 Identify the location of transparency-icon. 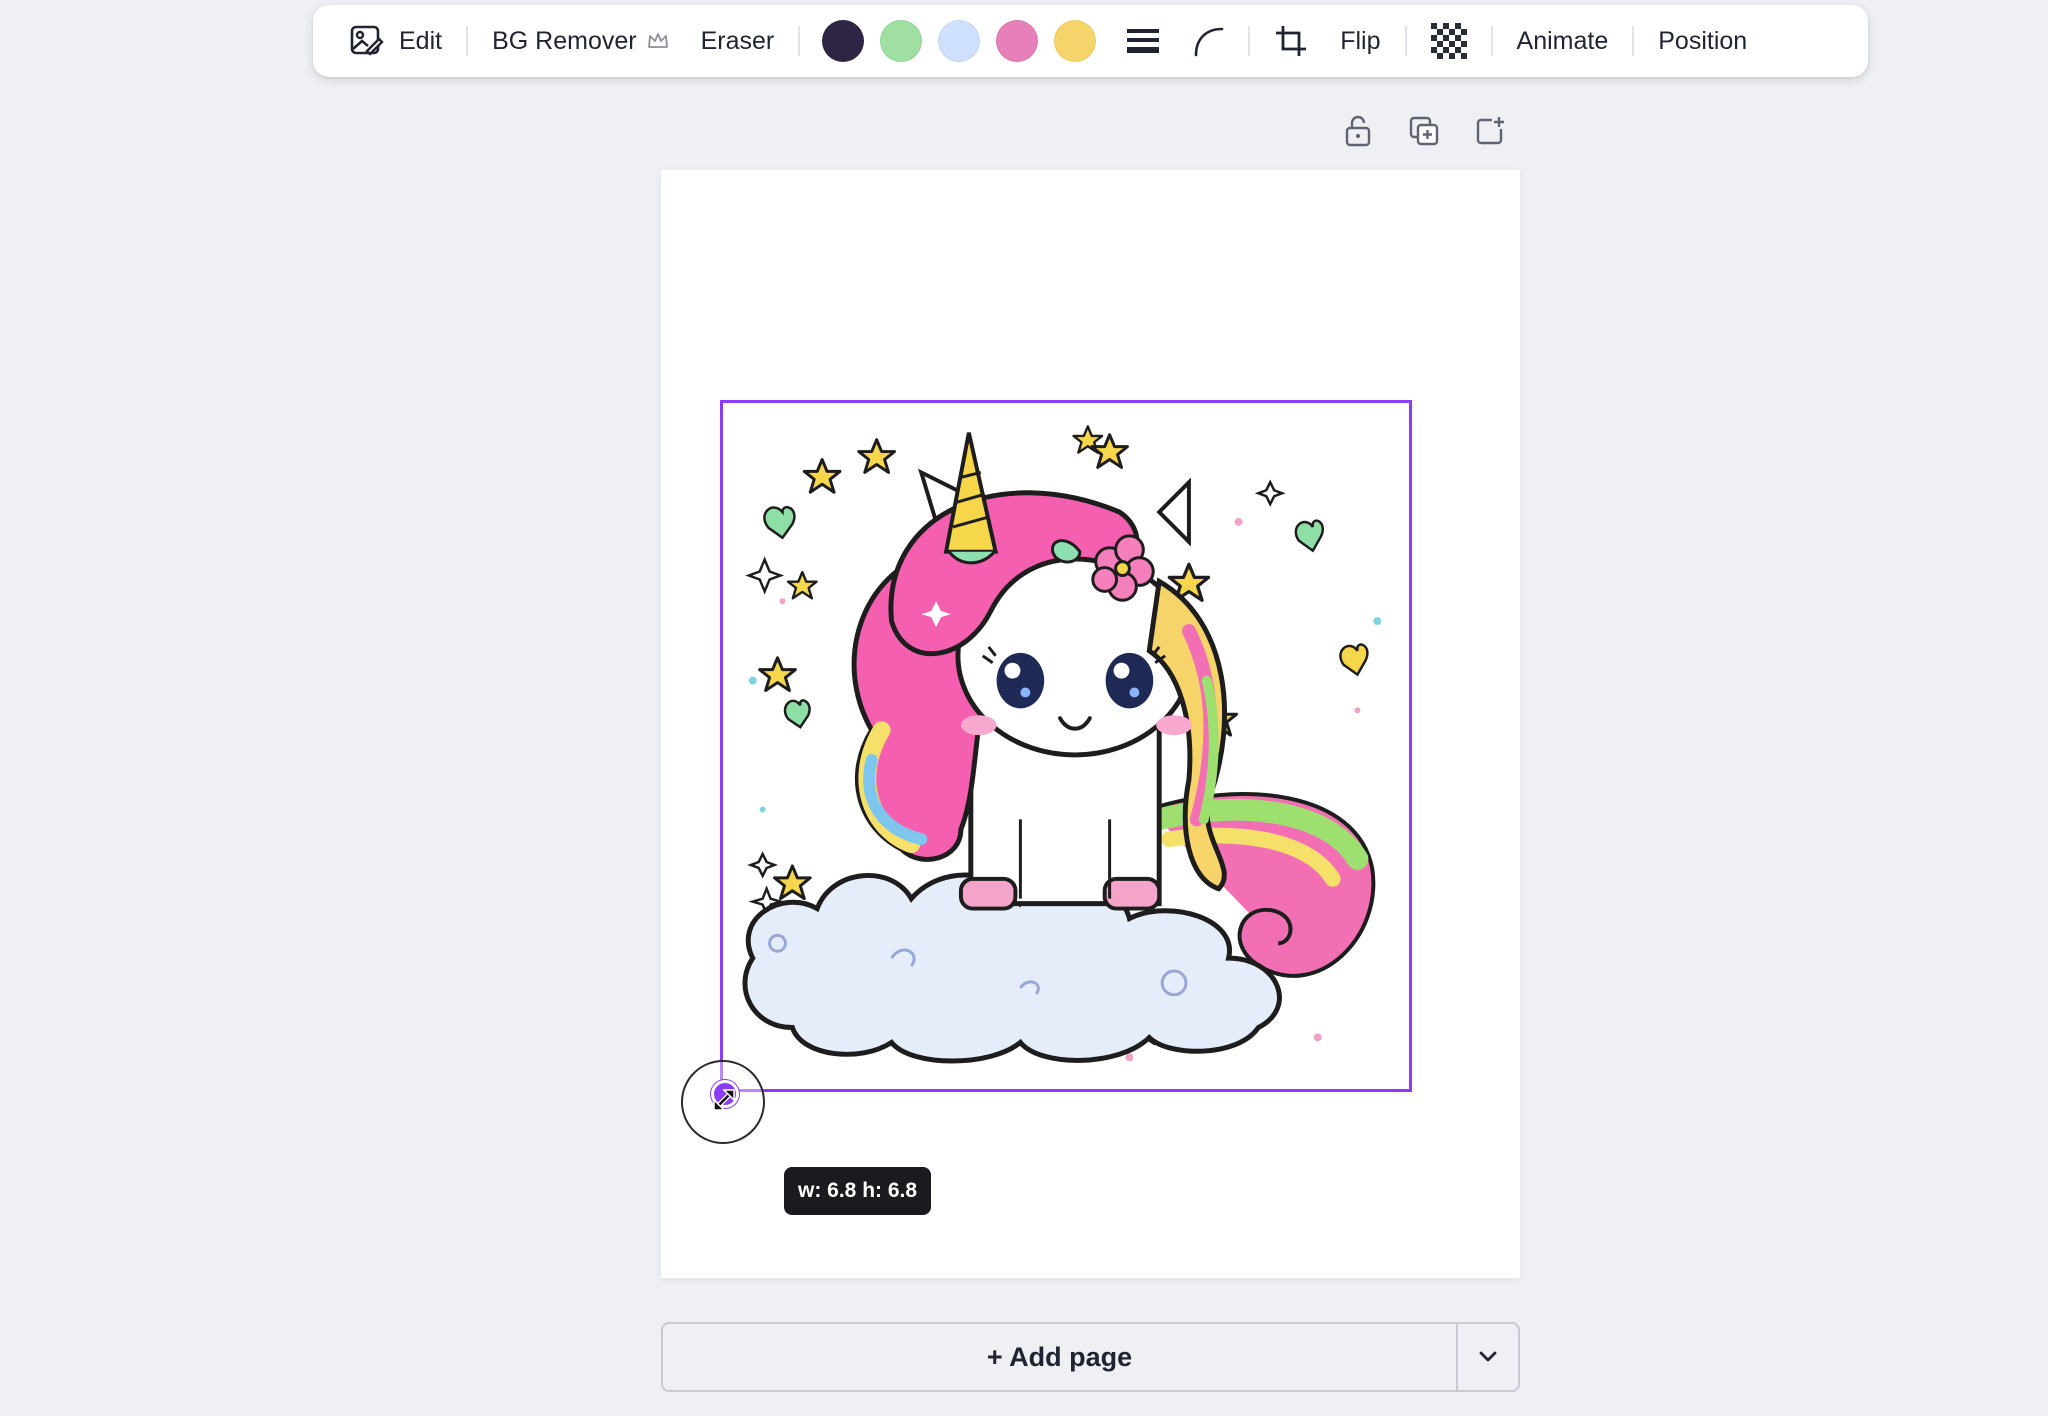
(1448, 41).